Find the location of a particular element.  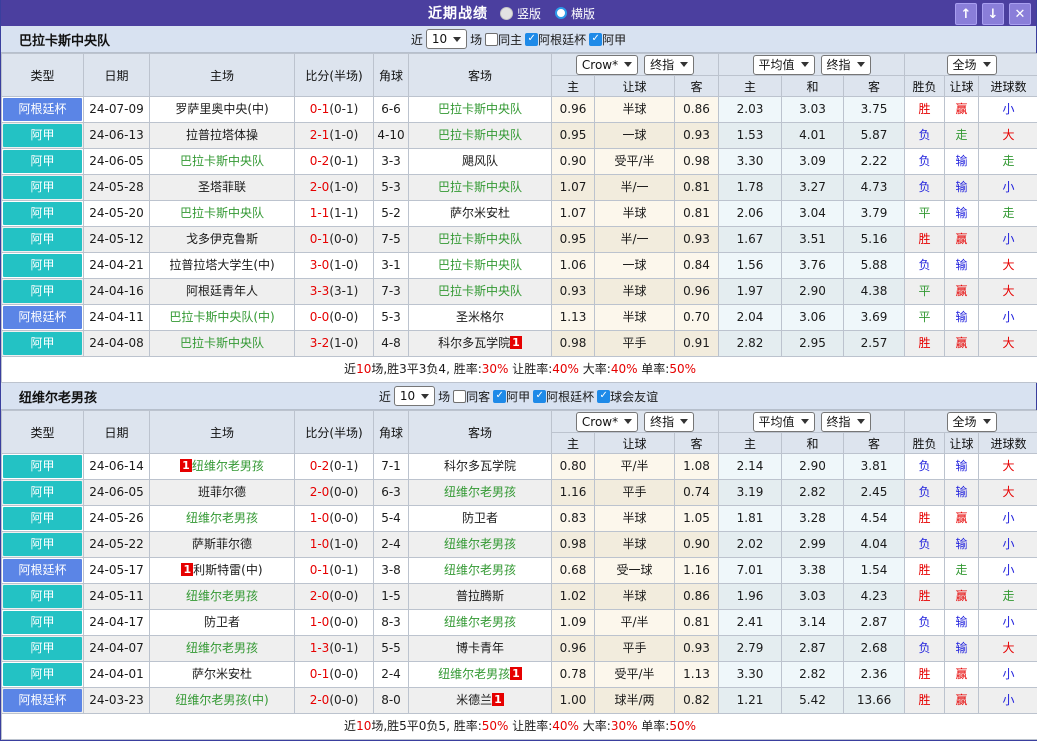

handicap-odds-cell: 1.06 is located at coordinates (573, 266).